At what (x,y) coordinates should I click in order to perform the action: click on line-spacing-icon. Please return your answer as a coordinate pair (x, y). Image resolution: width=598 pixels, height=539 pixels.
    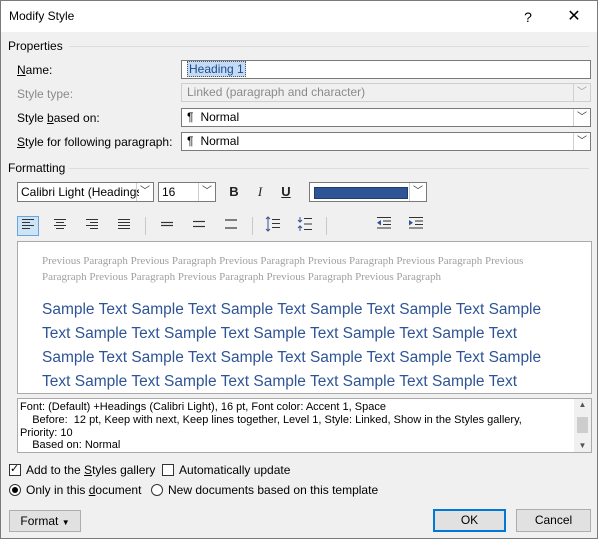
    Looking at the image, I should click on (272, 224).